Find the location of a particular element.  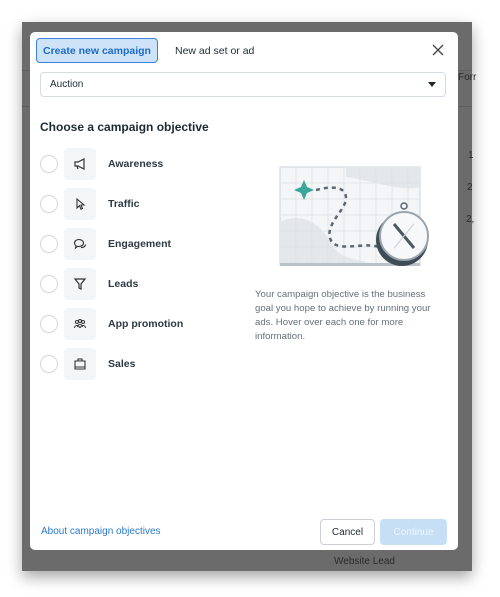

objective-label: Engagement is located at coordinates (140, 244).